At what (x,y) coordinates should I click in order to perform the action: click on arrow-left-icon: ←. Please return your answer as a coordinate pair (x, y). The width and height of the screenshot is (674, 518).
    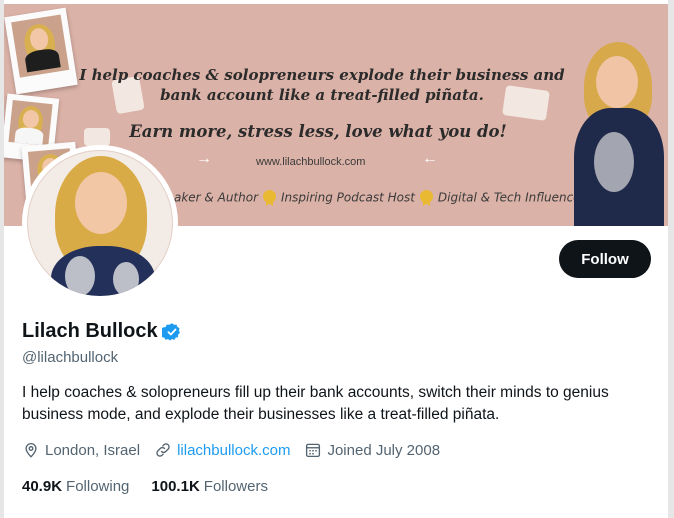
    Looking at the image, I should click on (430, 158).